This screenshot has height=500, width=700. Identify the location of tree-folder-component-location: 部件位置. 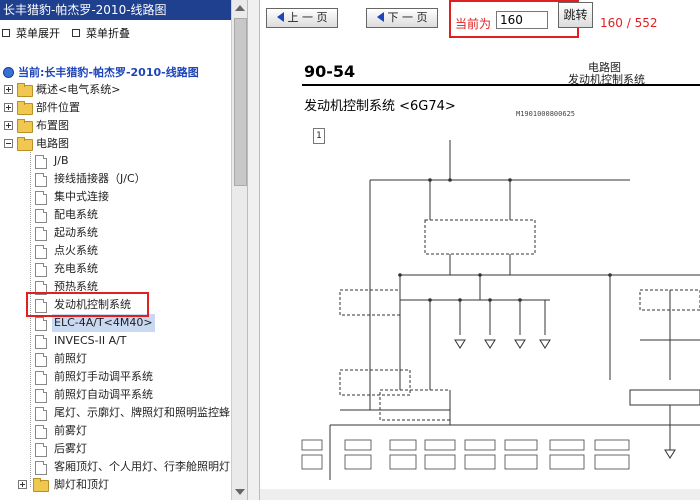
(115, 108).